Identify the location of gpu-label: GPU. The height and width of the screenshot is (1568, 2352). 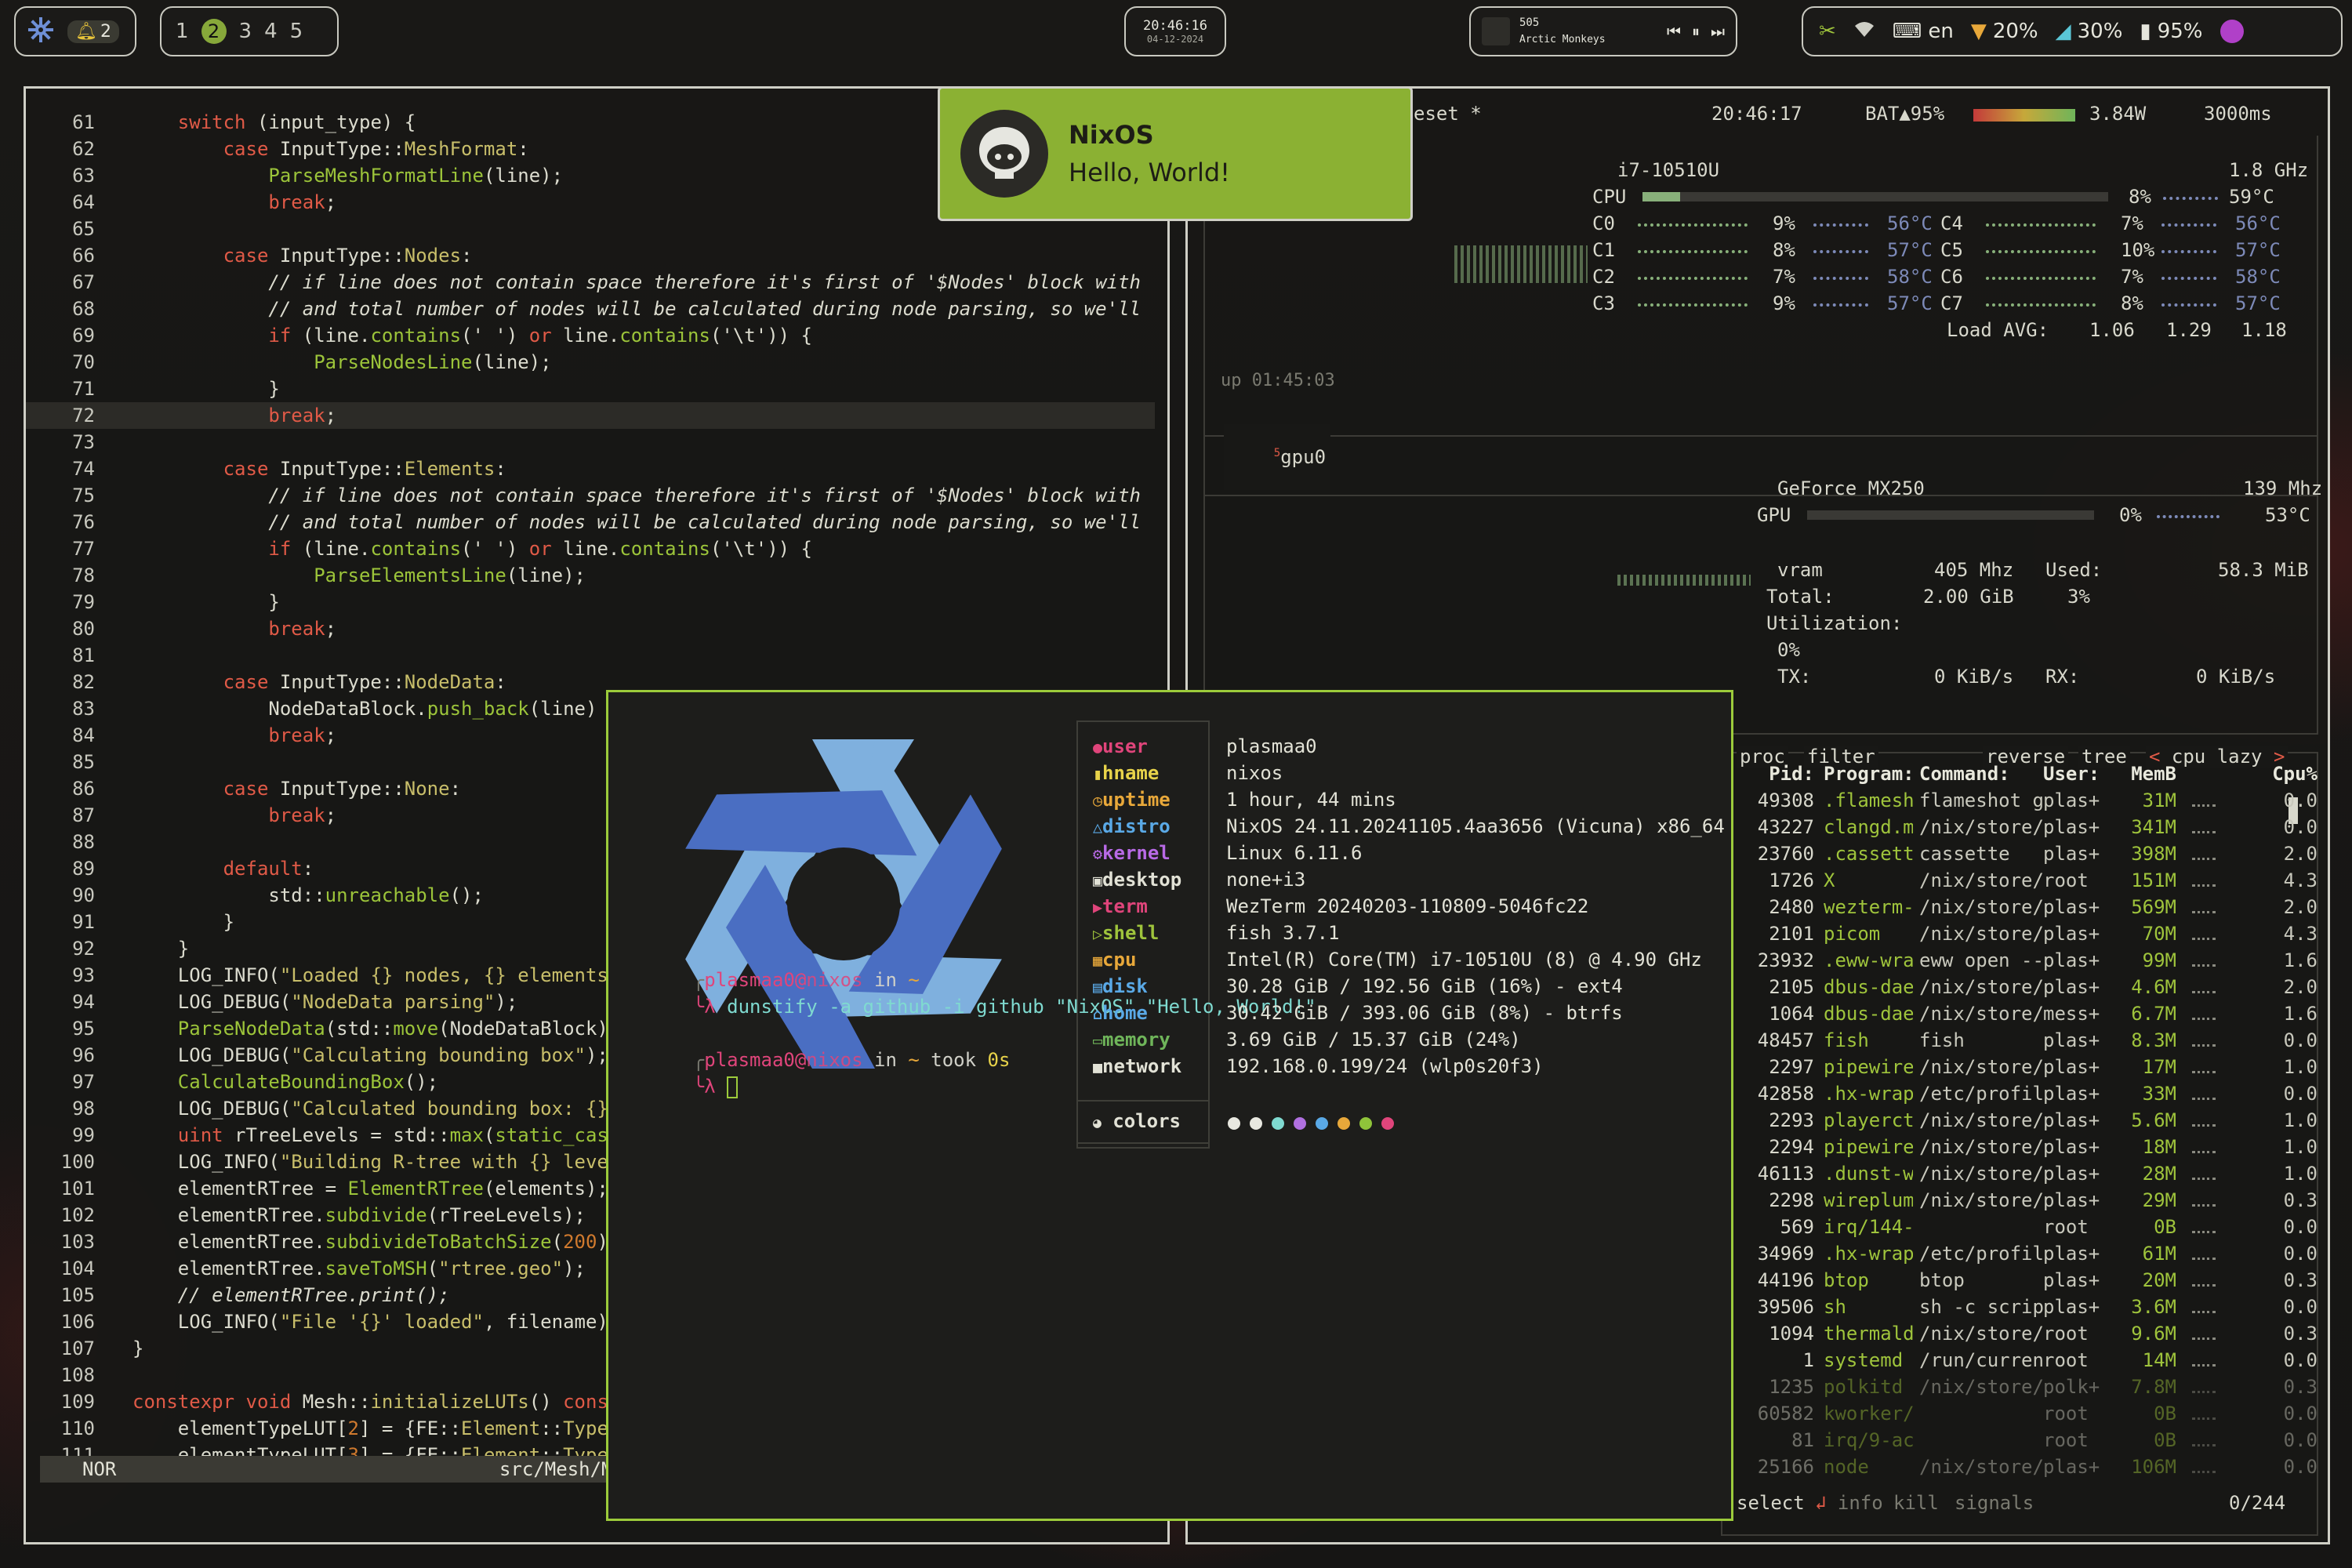
(1774, 515).